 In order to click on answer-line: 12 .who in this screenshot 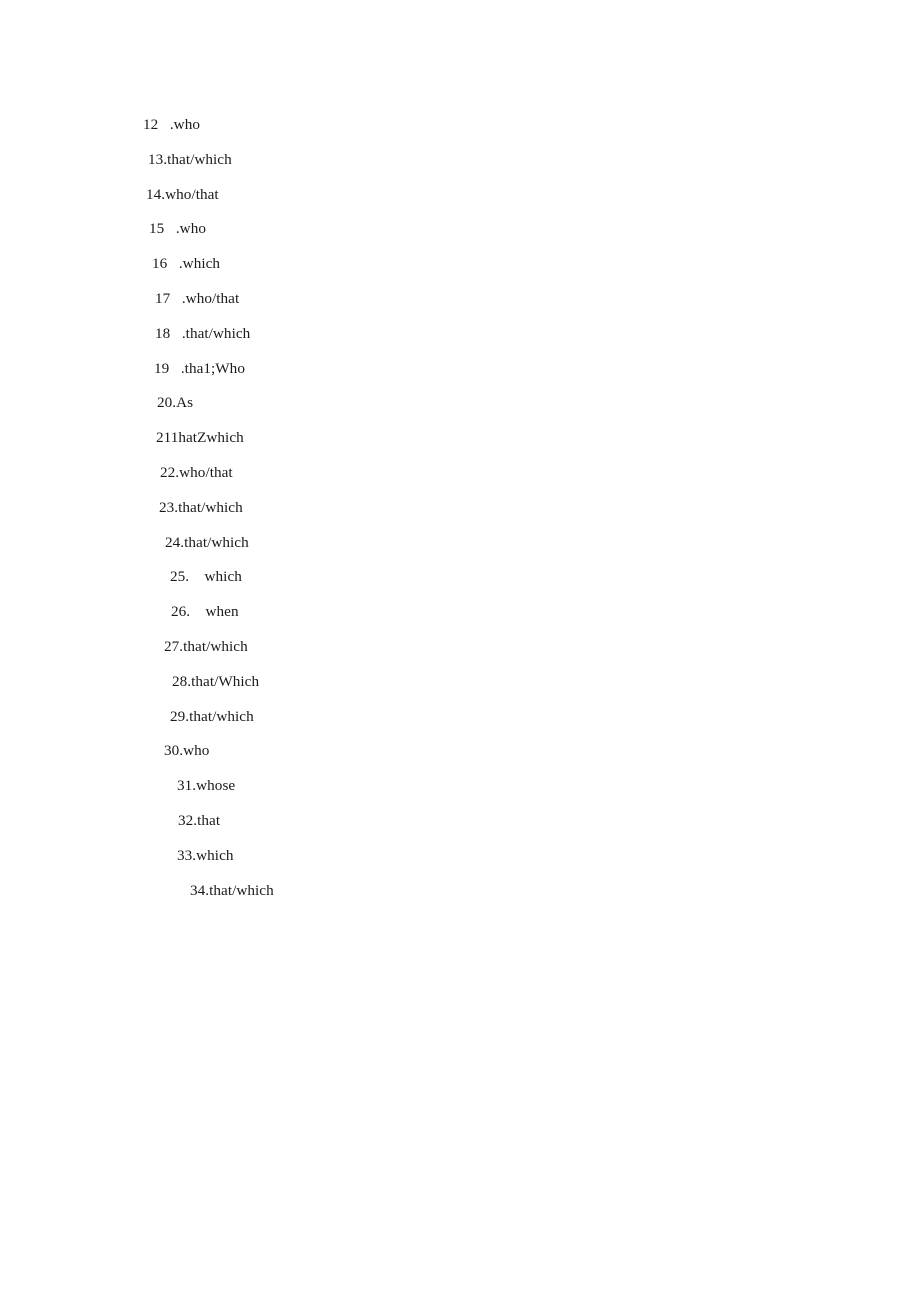, I will do `click(171, 124)`.